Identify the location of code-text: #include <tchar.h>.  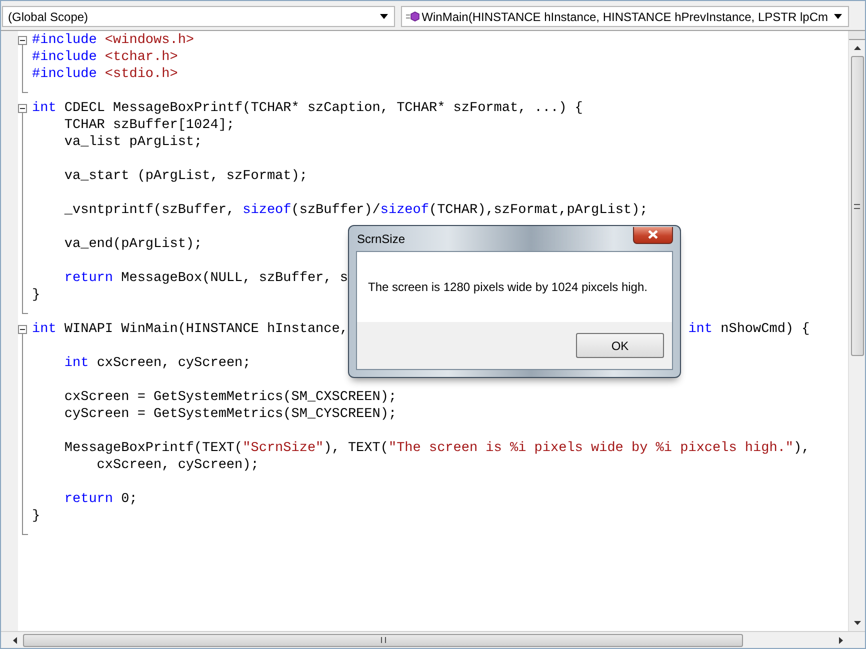
(105, 57).